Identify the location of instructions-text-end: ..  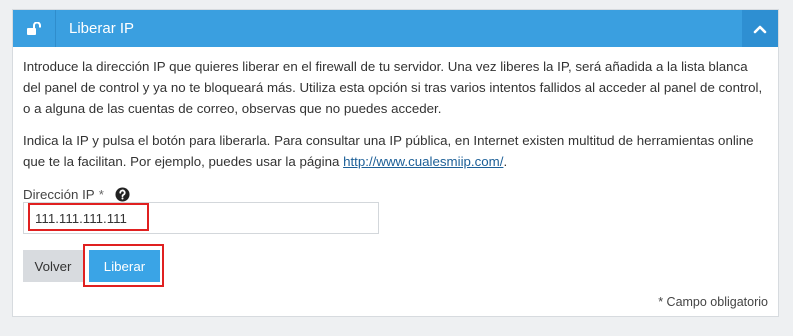
(505, 161).